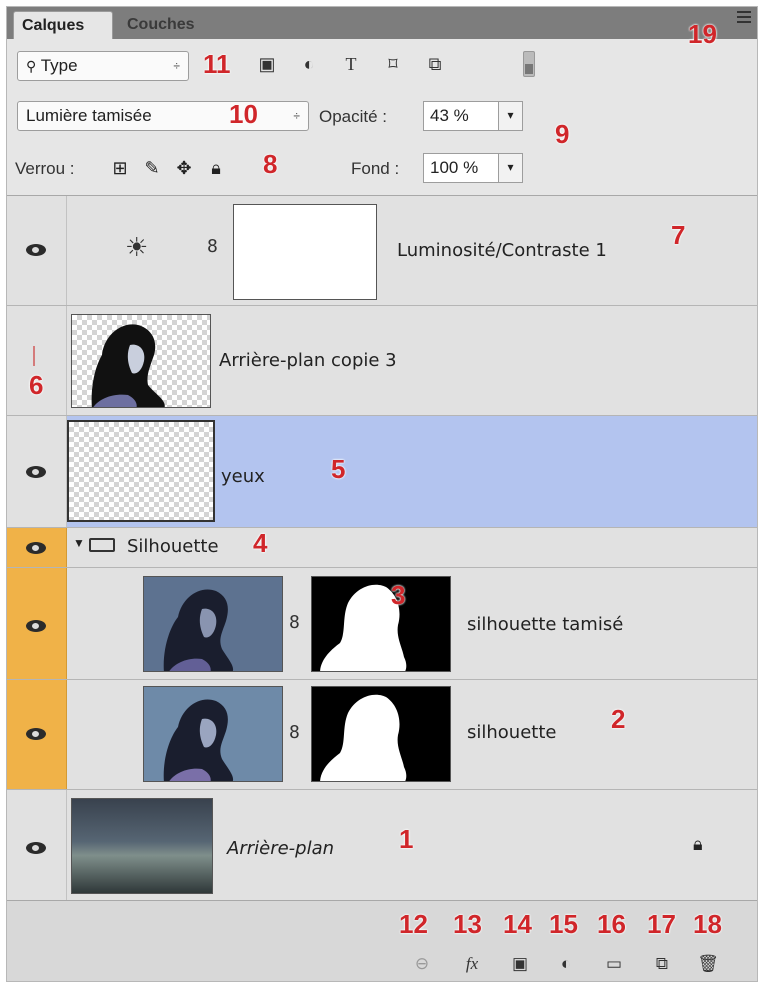 Image resolution: width=765 pixels, height=985 pixels. I want to click on lock-transparency-icon: ⊞, so click(120, 168).